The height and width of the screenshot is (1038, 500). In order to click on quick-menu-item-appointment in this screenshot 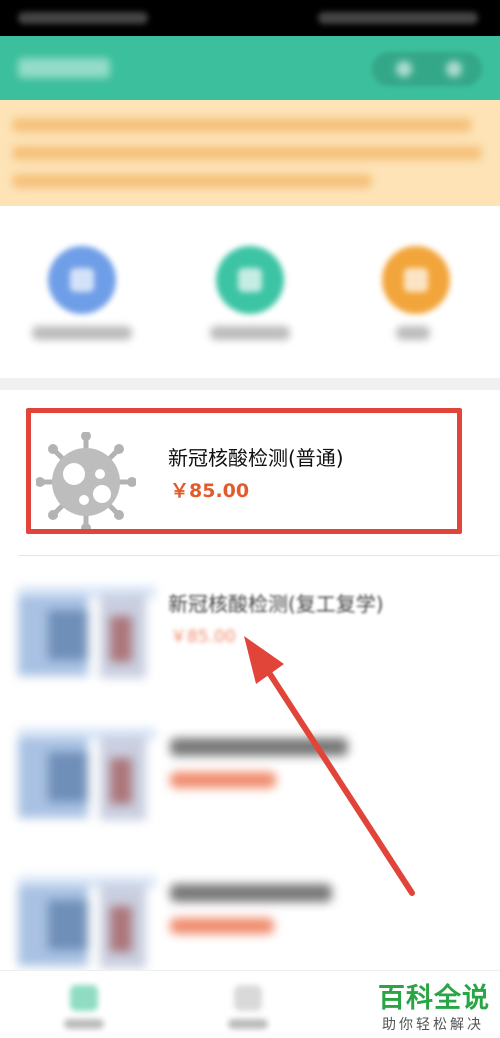, I will do `click(82, 297)`.